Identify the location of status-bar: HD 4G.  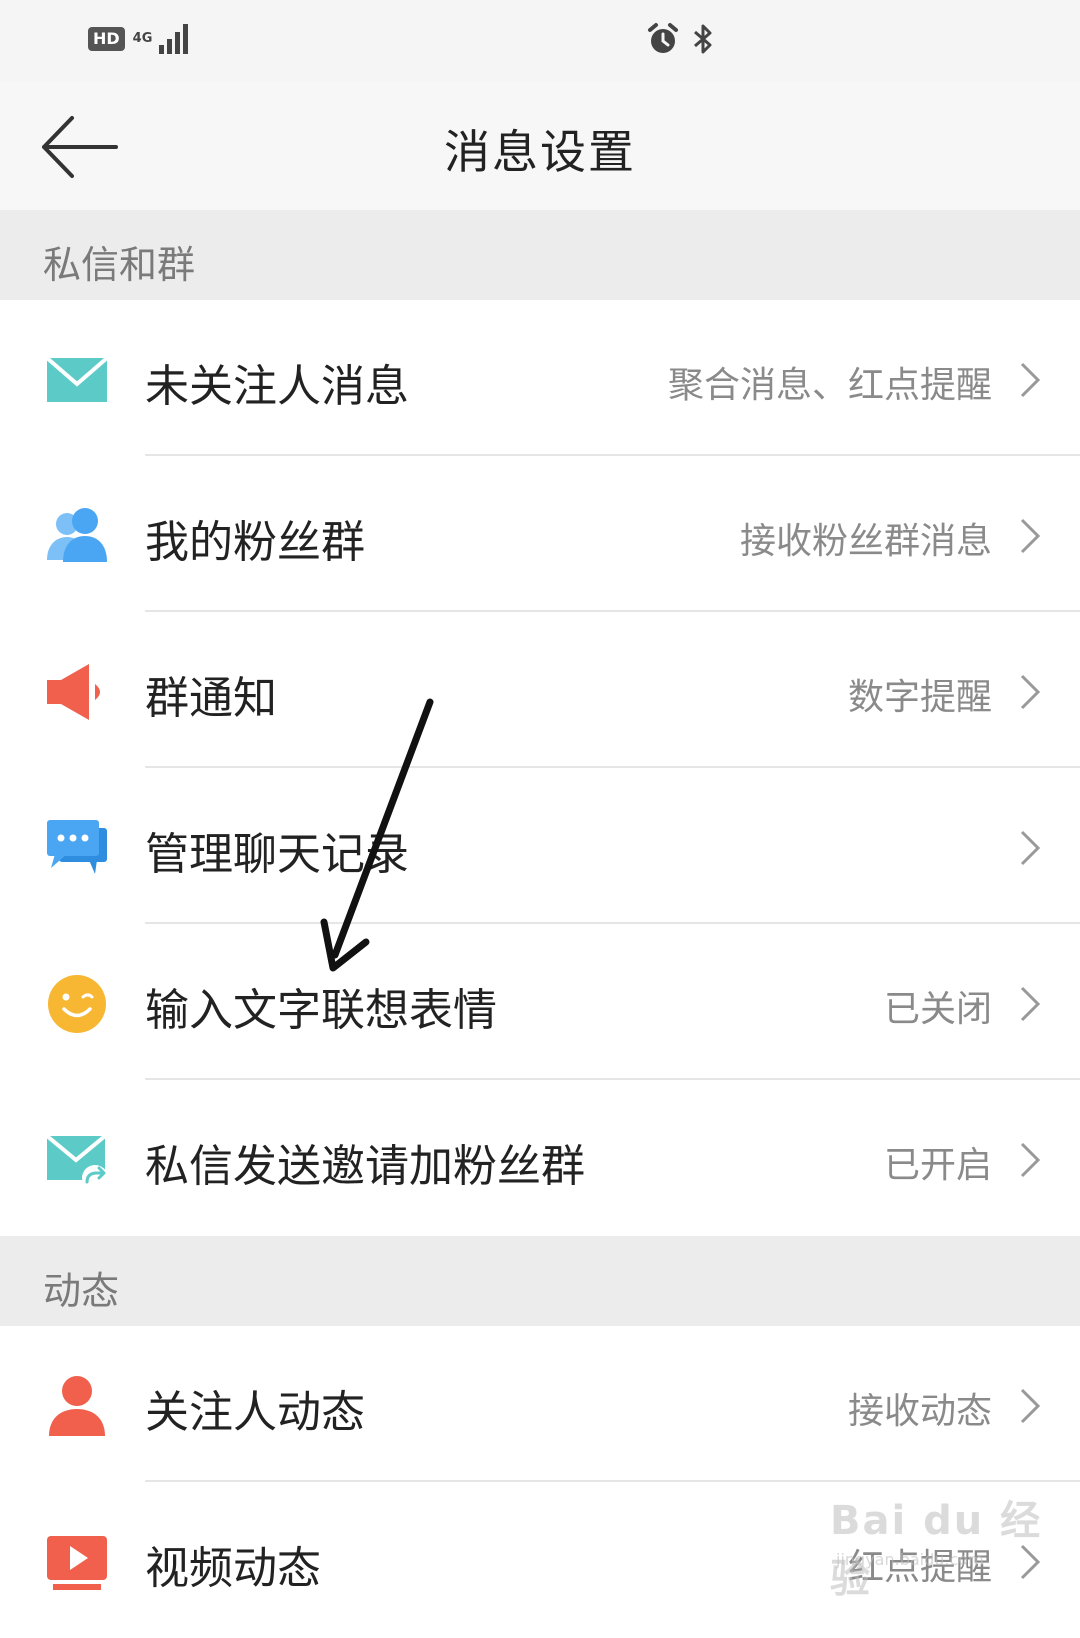
(540, 41).